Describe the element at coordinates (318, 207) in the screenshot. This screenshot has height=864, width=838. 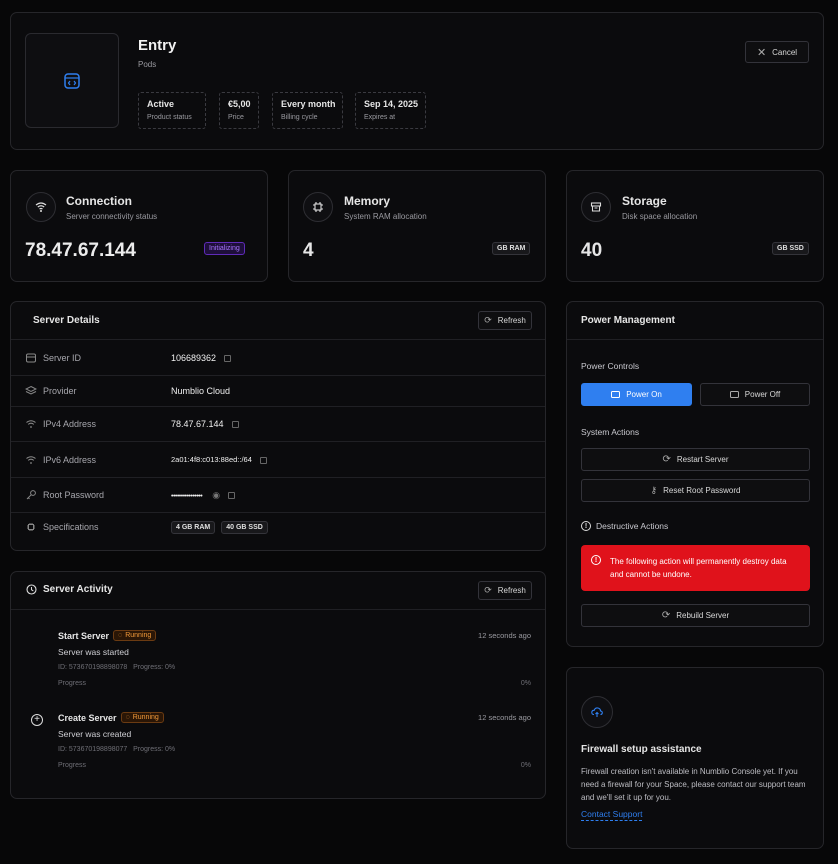
I see `memory-icon-box` at that location.